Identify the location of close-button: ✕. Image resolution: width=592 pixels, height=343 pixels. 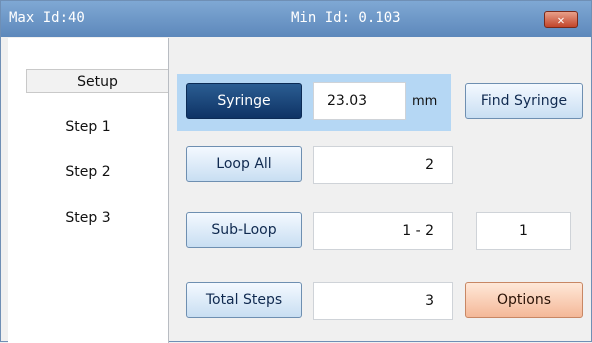
(561, 19).